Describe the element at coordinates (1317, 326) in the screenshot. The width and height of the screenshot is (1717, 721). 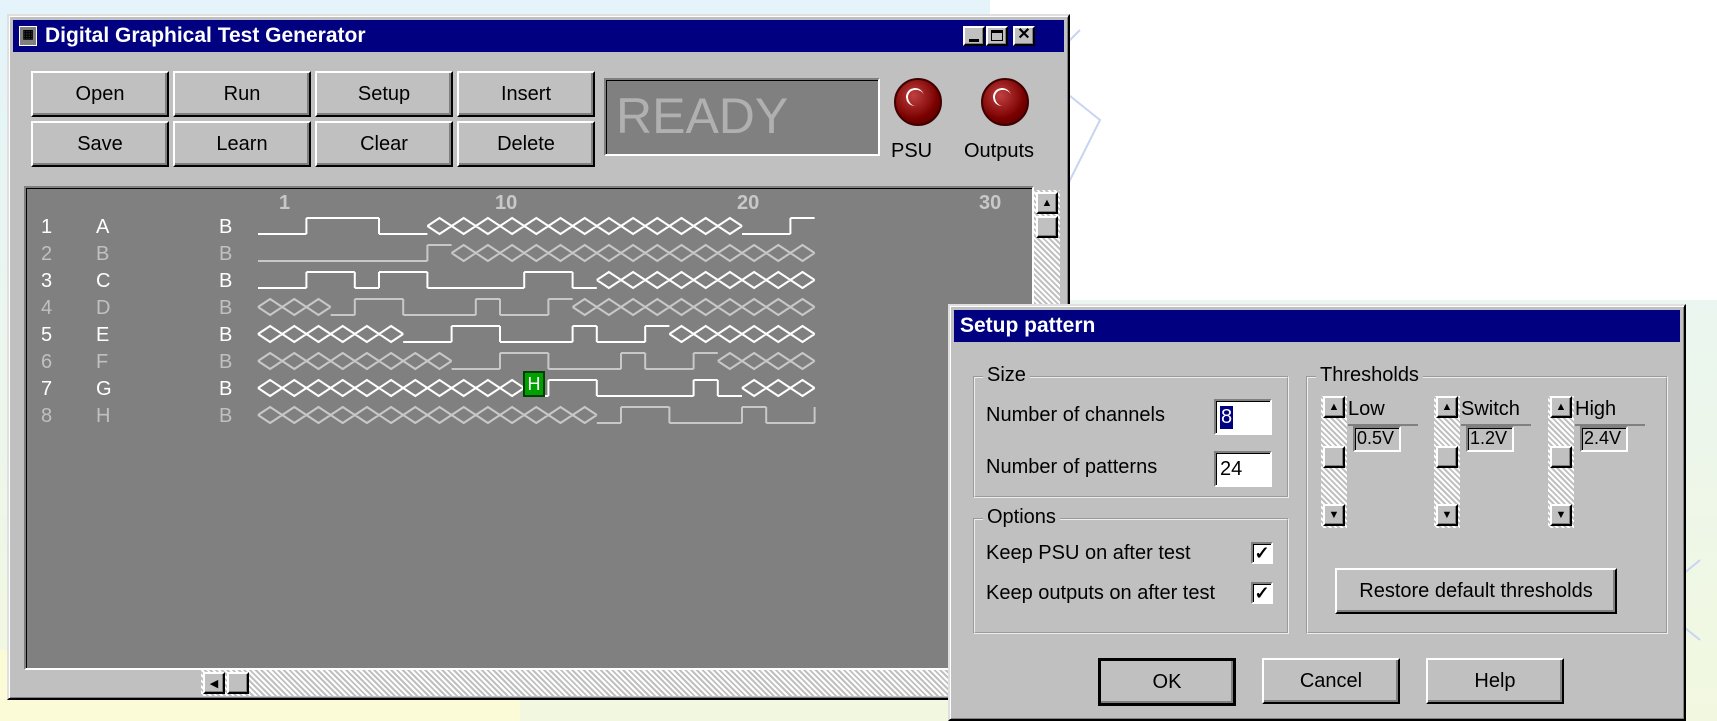
I see `dialog-title-bar: Setup pattern` at that location.